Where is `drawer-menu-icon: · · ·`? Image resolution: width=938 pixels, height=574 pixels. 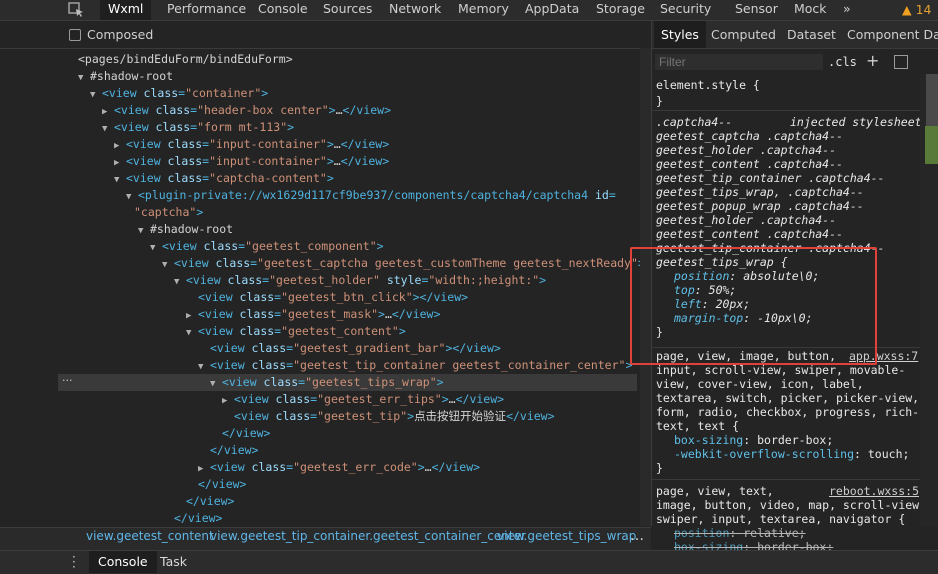
drawer-menu-icon: · · · is located at coordinates (74, 562).